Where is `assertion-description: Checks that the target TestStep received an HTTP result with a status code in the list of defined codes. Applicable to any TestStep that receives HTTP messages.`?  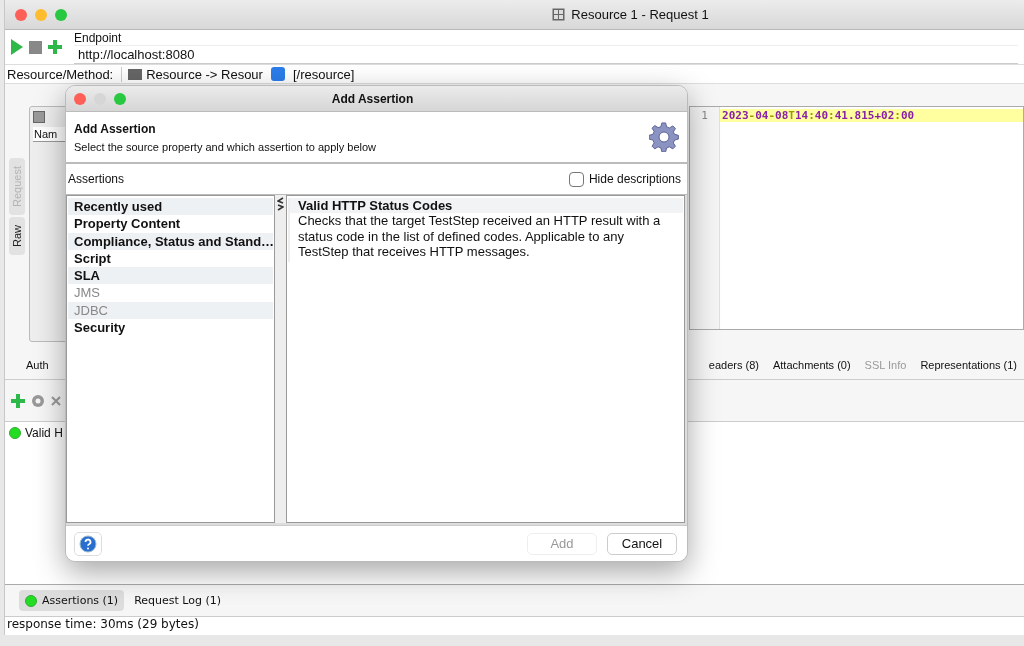
assertion-description: Checks that the target TestStep received an HTTP result with a status code in the list of defined codes. Applicable to any TestStep that receives HTTP messages. is located at coordinates (480, 236).